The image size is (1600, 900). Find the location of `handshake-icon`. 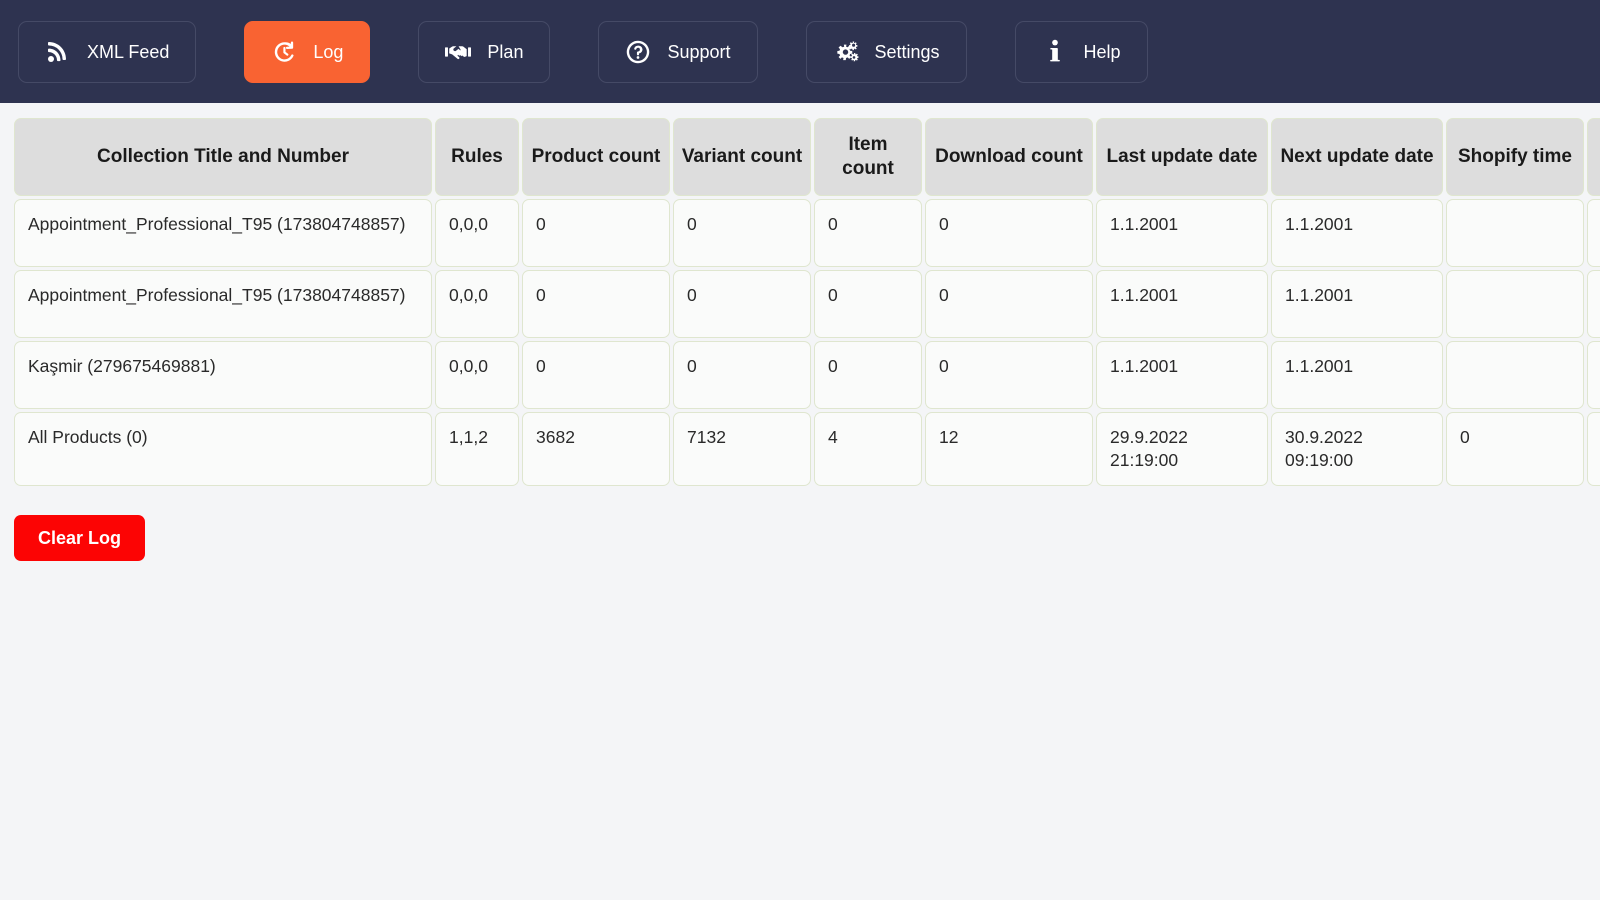

handshake-icon is located at coordinates (458, 52).